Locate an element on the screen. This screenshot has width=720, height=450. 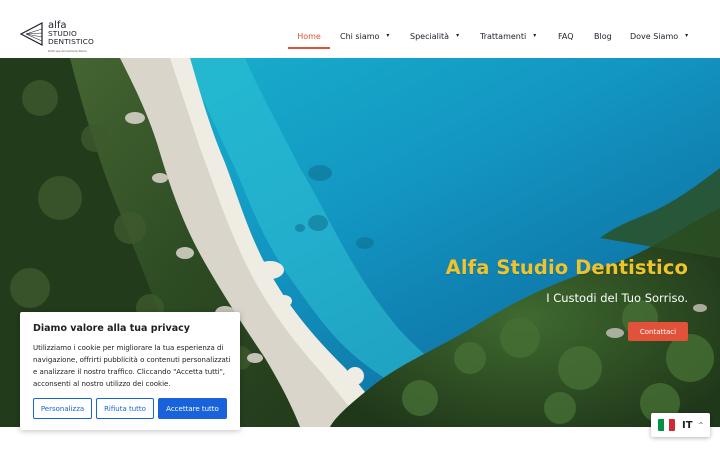
nav-item-label: FAQ is located at coordinates (566, 36).